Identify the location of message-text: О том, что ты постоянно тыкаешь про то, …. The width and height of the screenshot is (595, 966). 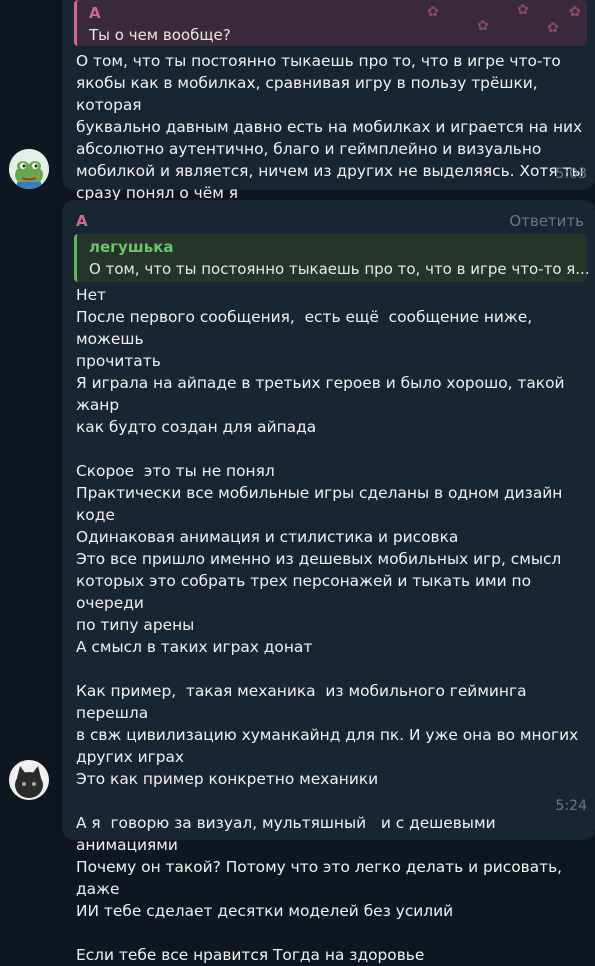
(330, 127).